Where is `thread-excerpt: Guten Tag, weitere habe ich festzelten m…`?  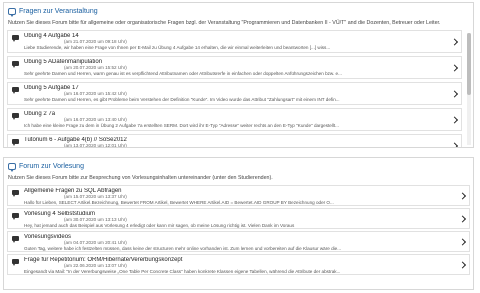
thread-excerpt: Guten Tag, weitere habe ich festzelten m… is located at coordinates (183, 248).